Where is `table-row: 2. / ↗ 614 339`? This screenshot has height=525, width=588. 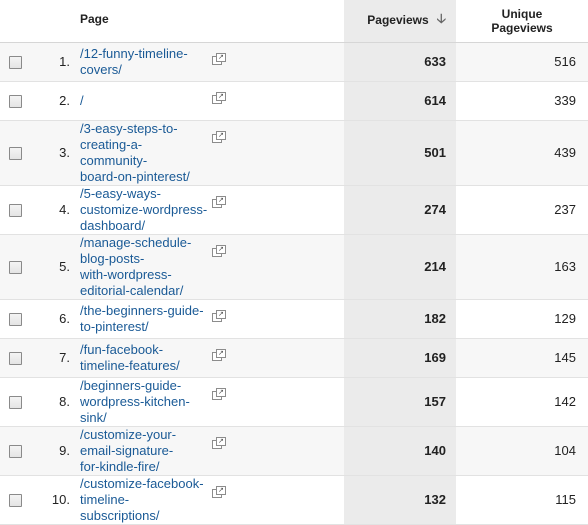 table-row: 2. / ↗ 614 339 is located at coordinates (294, 101).